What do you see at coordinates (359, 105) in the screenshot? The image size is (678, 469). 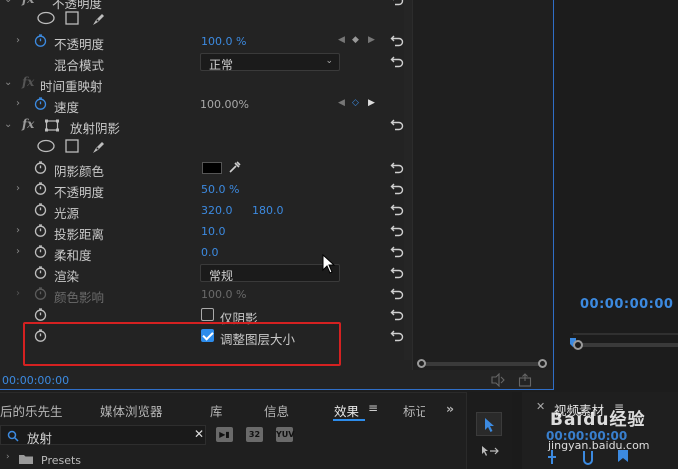 I see `add-keyframe-icon: ◇` at bounding box center [359, 105].